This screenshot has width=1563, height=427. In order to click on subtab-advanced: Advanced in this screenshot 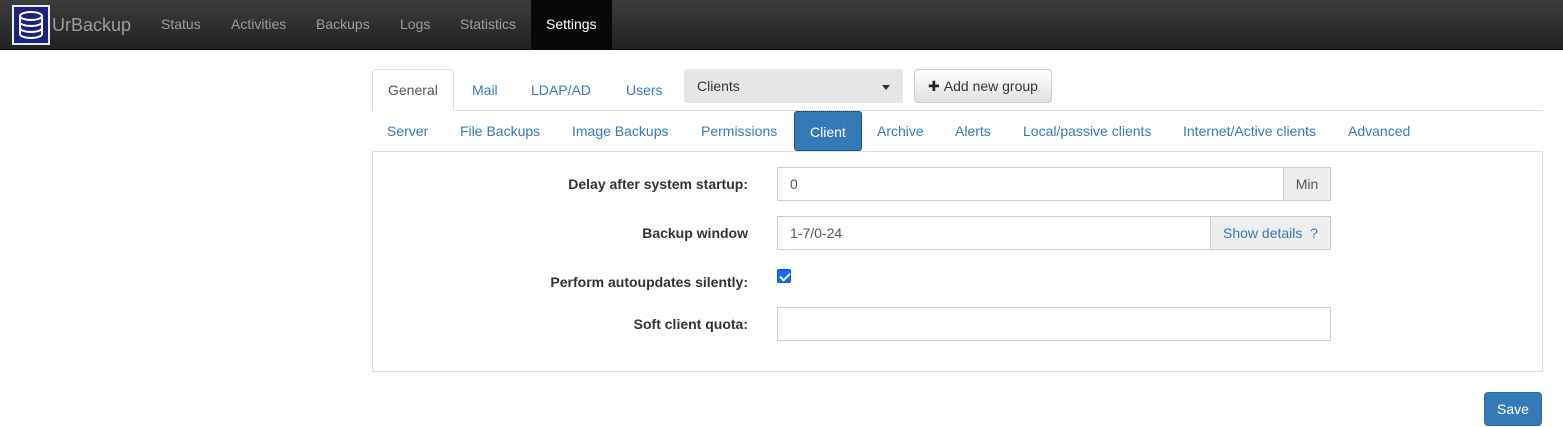, I will do `click(1379, 131)`.